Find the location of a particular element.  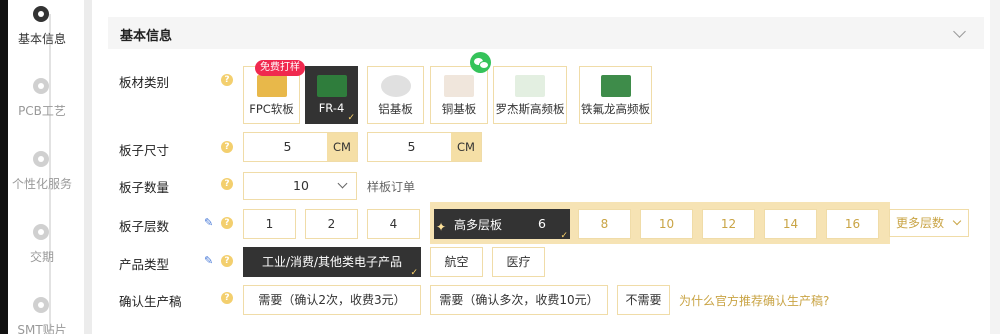

board-height-value: 5 is located at coordinates (411, 146).